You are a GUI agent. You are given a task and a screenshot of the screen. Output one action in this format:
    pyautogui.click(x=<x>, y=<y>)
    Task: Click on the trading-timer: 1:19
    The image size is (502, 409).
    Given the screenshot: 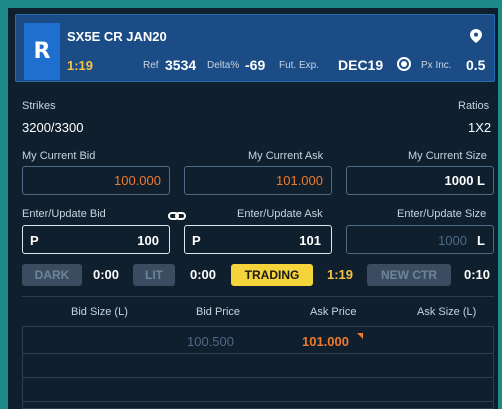 What is the action you would take?
    pyautogui.click(x=340, y=274)
    